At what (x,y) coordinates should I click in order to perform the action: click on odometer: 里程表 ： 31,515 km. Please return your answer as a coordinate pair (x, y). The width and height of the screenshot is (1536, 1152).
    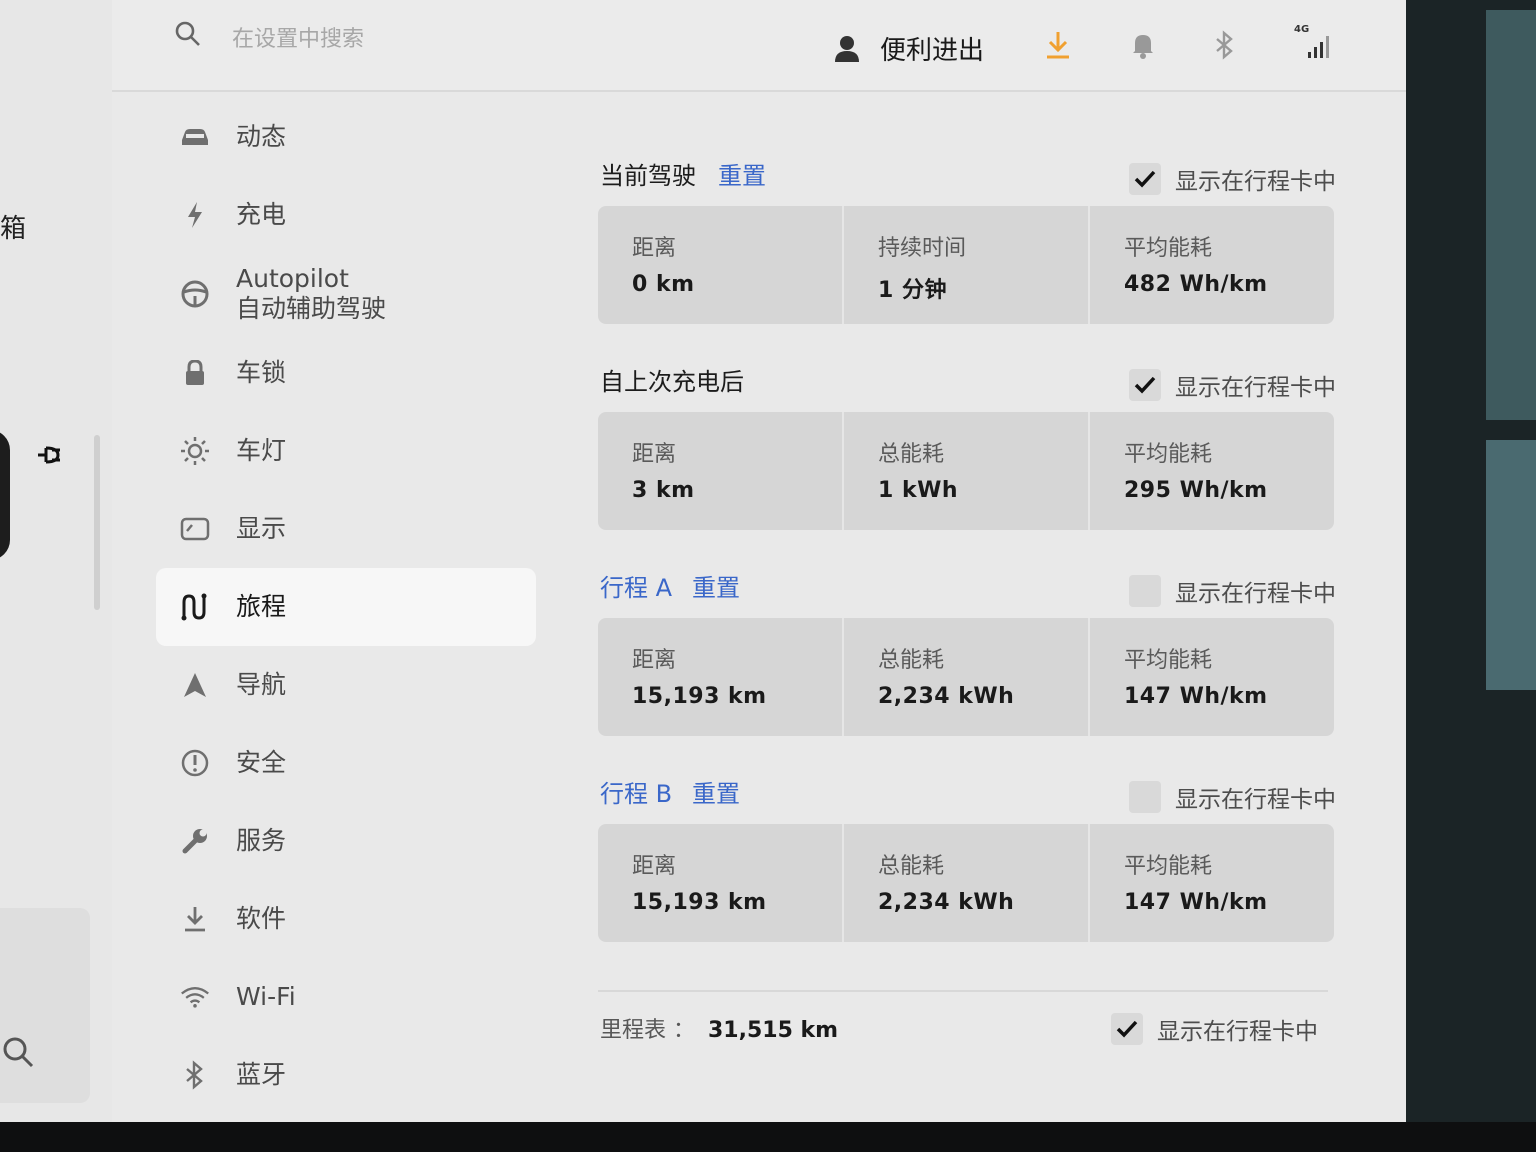
    Looking at the image, I should click on (719, 1028).